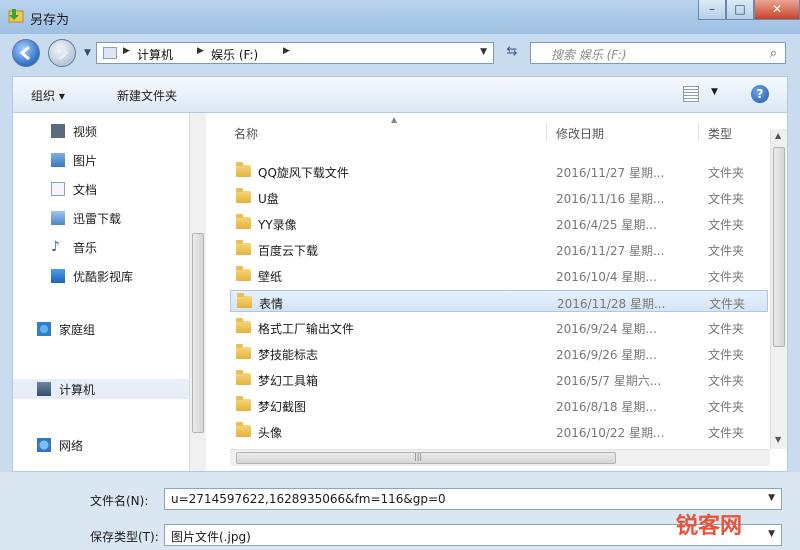 The image size is (800, 550). I want to click on nav-item-documents: 文档, so click(101, 189).